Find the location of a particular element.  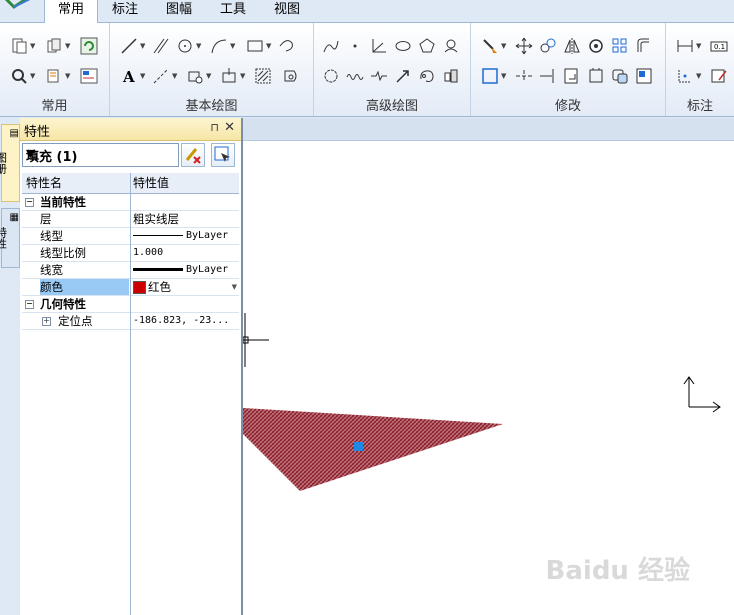

stretch-icon is located at coordinates (596, 76).